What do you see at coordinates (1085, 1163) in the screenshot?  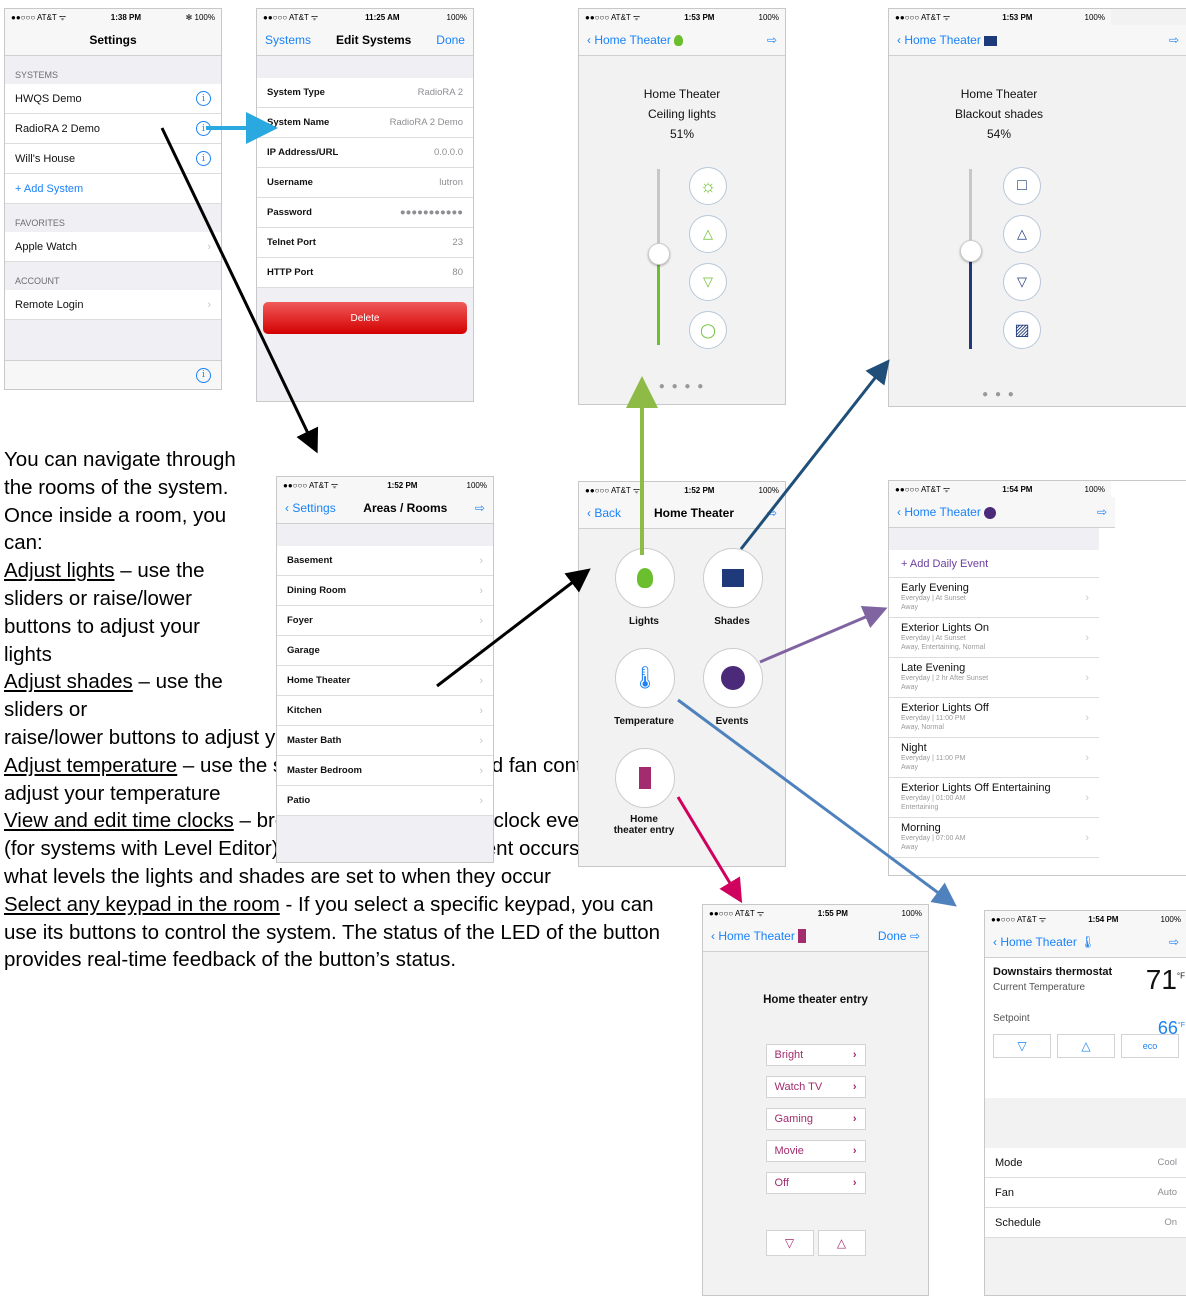 I see `mode-row: Mode Cool` at bounding box center [1085, 1163].